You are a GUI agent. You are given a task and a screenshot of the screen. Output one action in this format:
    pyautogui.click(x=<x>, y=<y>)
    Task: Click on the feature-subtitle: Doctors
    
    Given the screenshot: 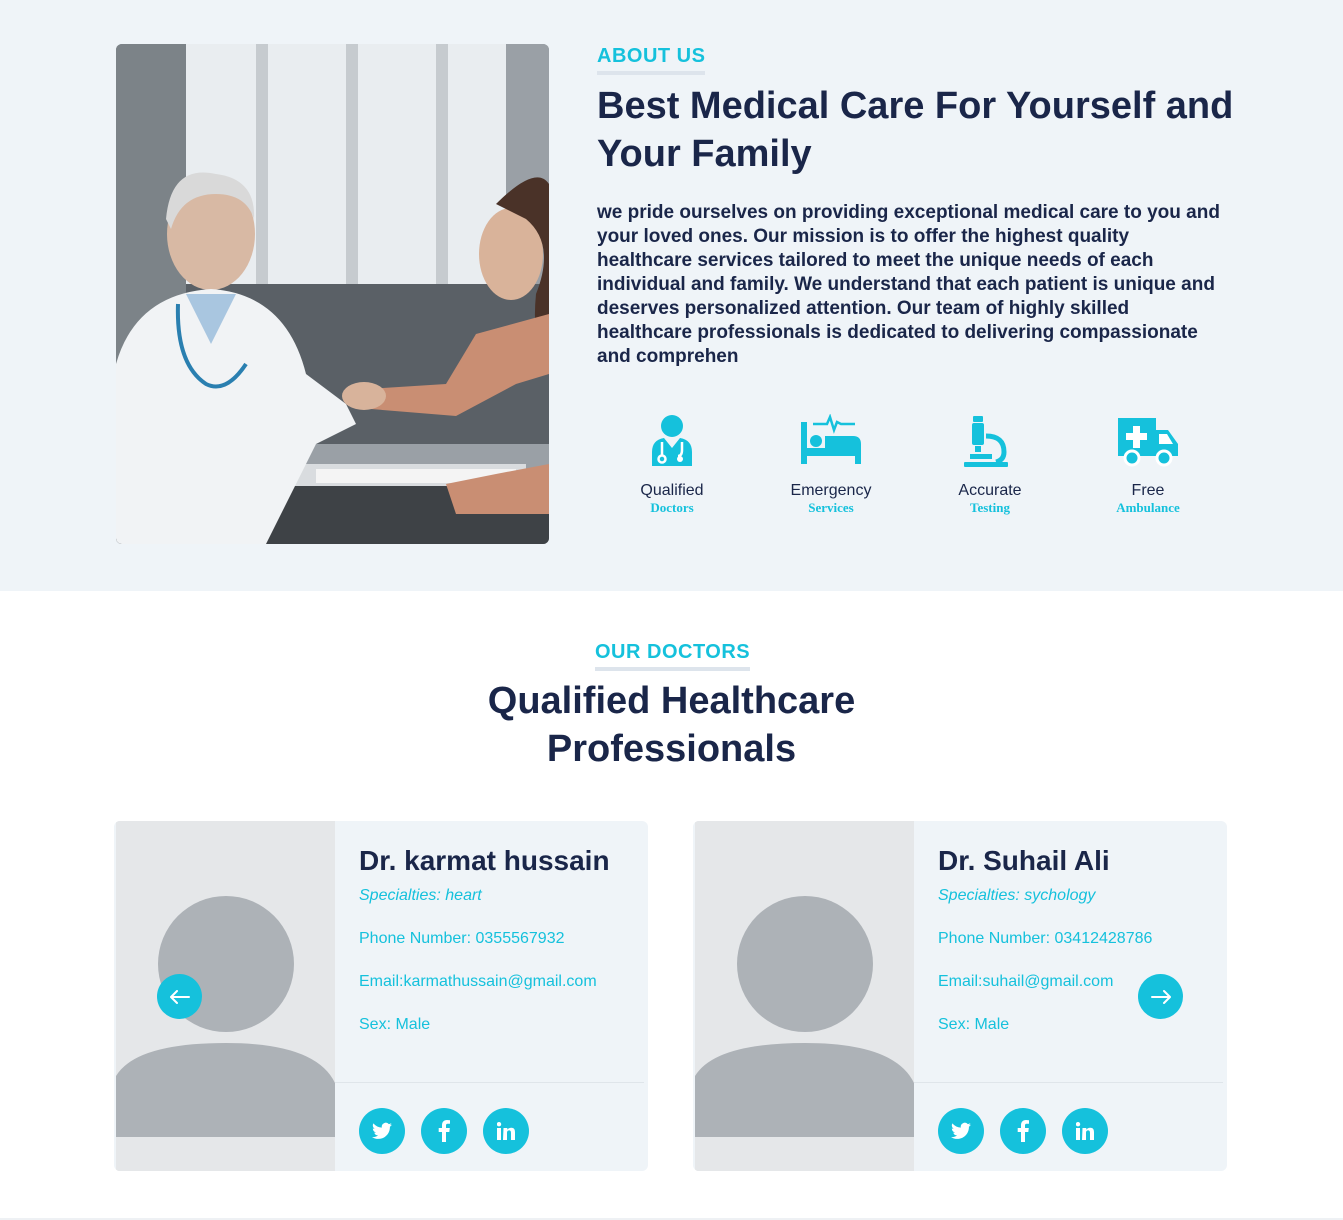 What is the action you would take?
    pyautogui.click(x=672, y=507)
    